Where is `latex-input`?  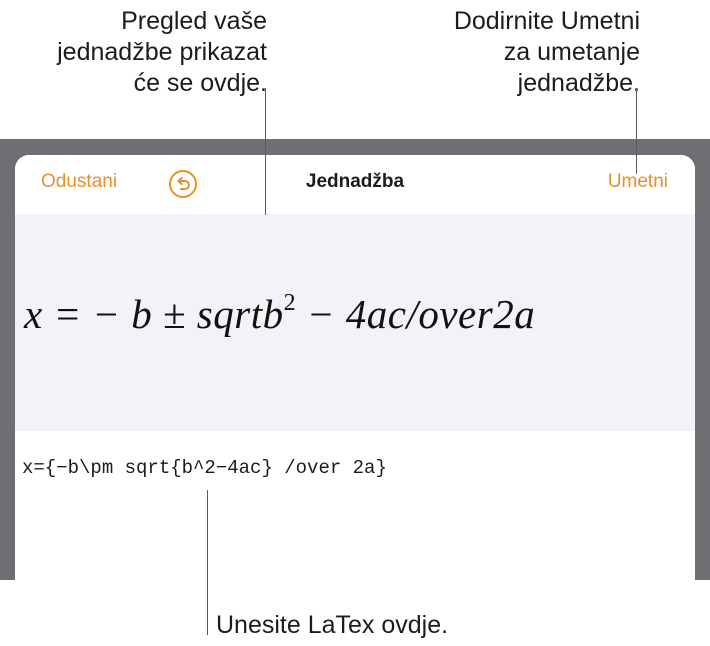 latex-input is located at coordinates (352, 468).